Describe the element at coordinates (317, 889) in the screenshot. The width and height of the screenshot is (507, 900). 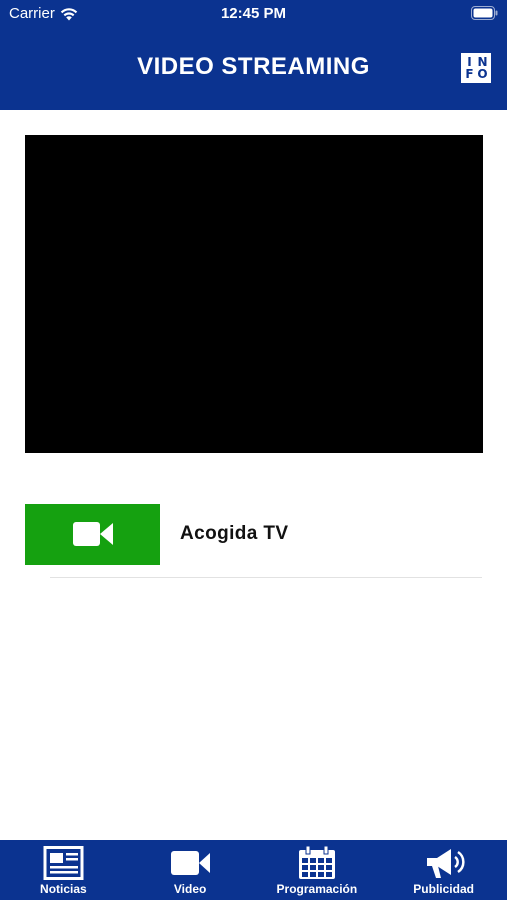
I see `tab-label: Programación` at that location.